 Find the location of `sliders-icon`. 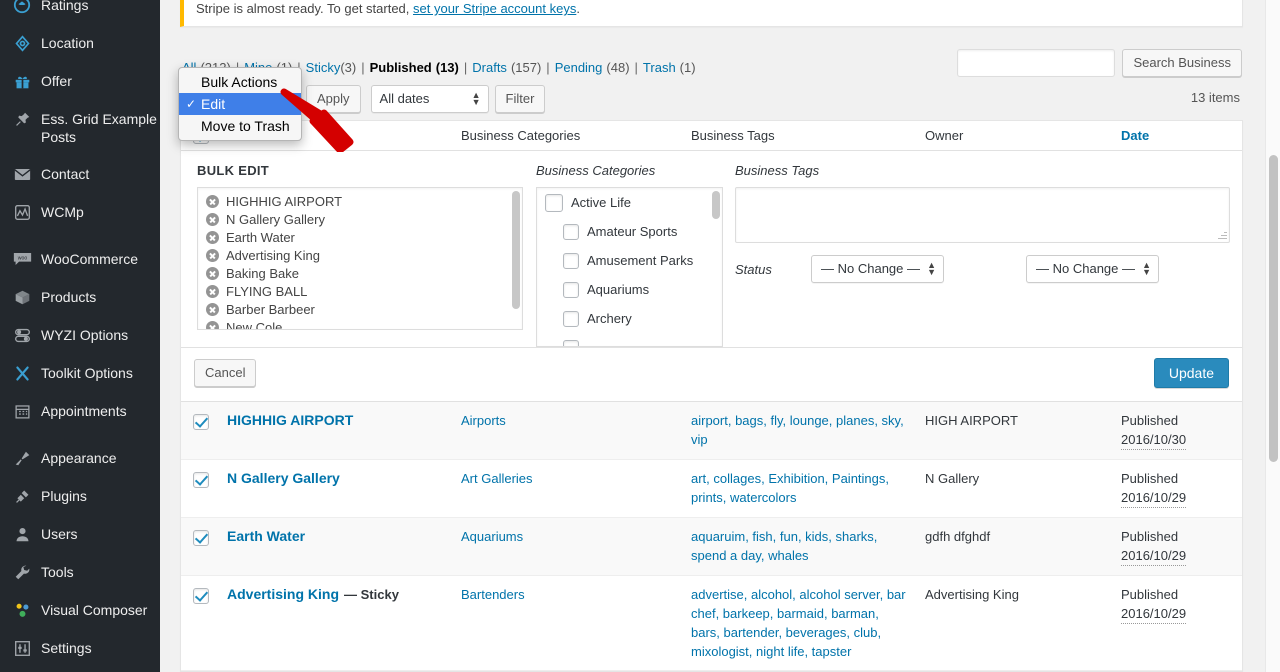

sliders-icon is located at coordinates (22, 648).